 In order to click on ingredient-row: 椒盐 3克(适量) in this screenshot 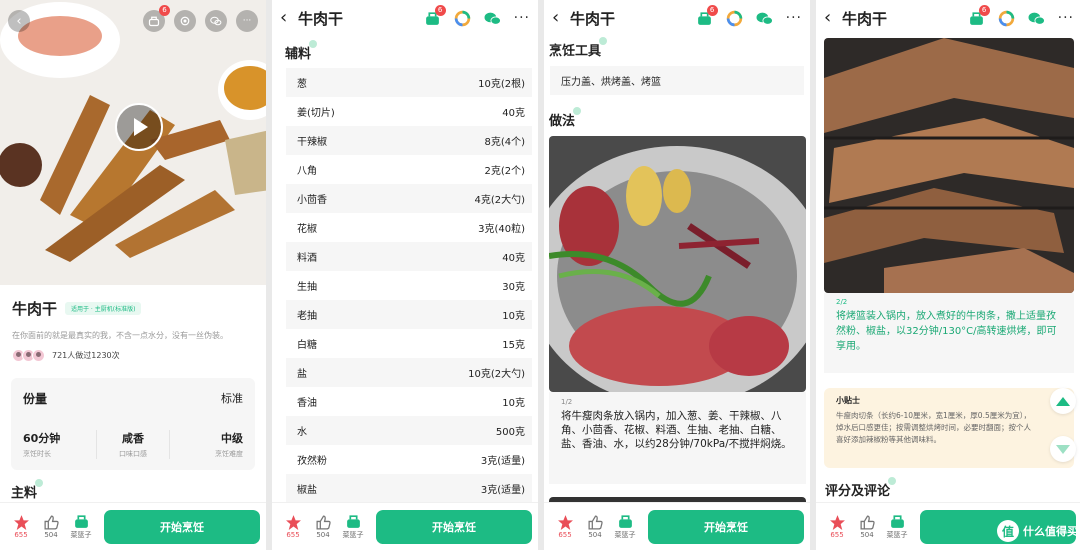, I will do `click(409, 488)`.